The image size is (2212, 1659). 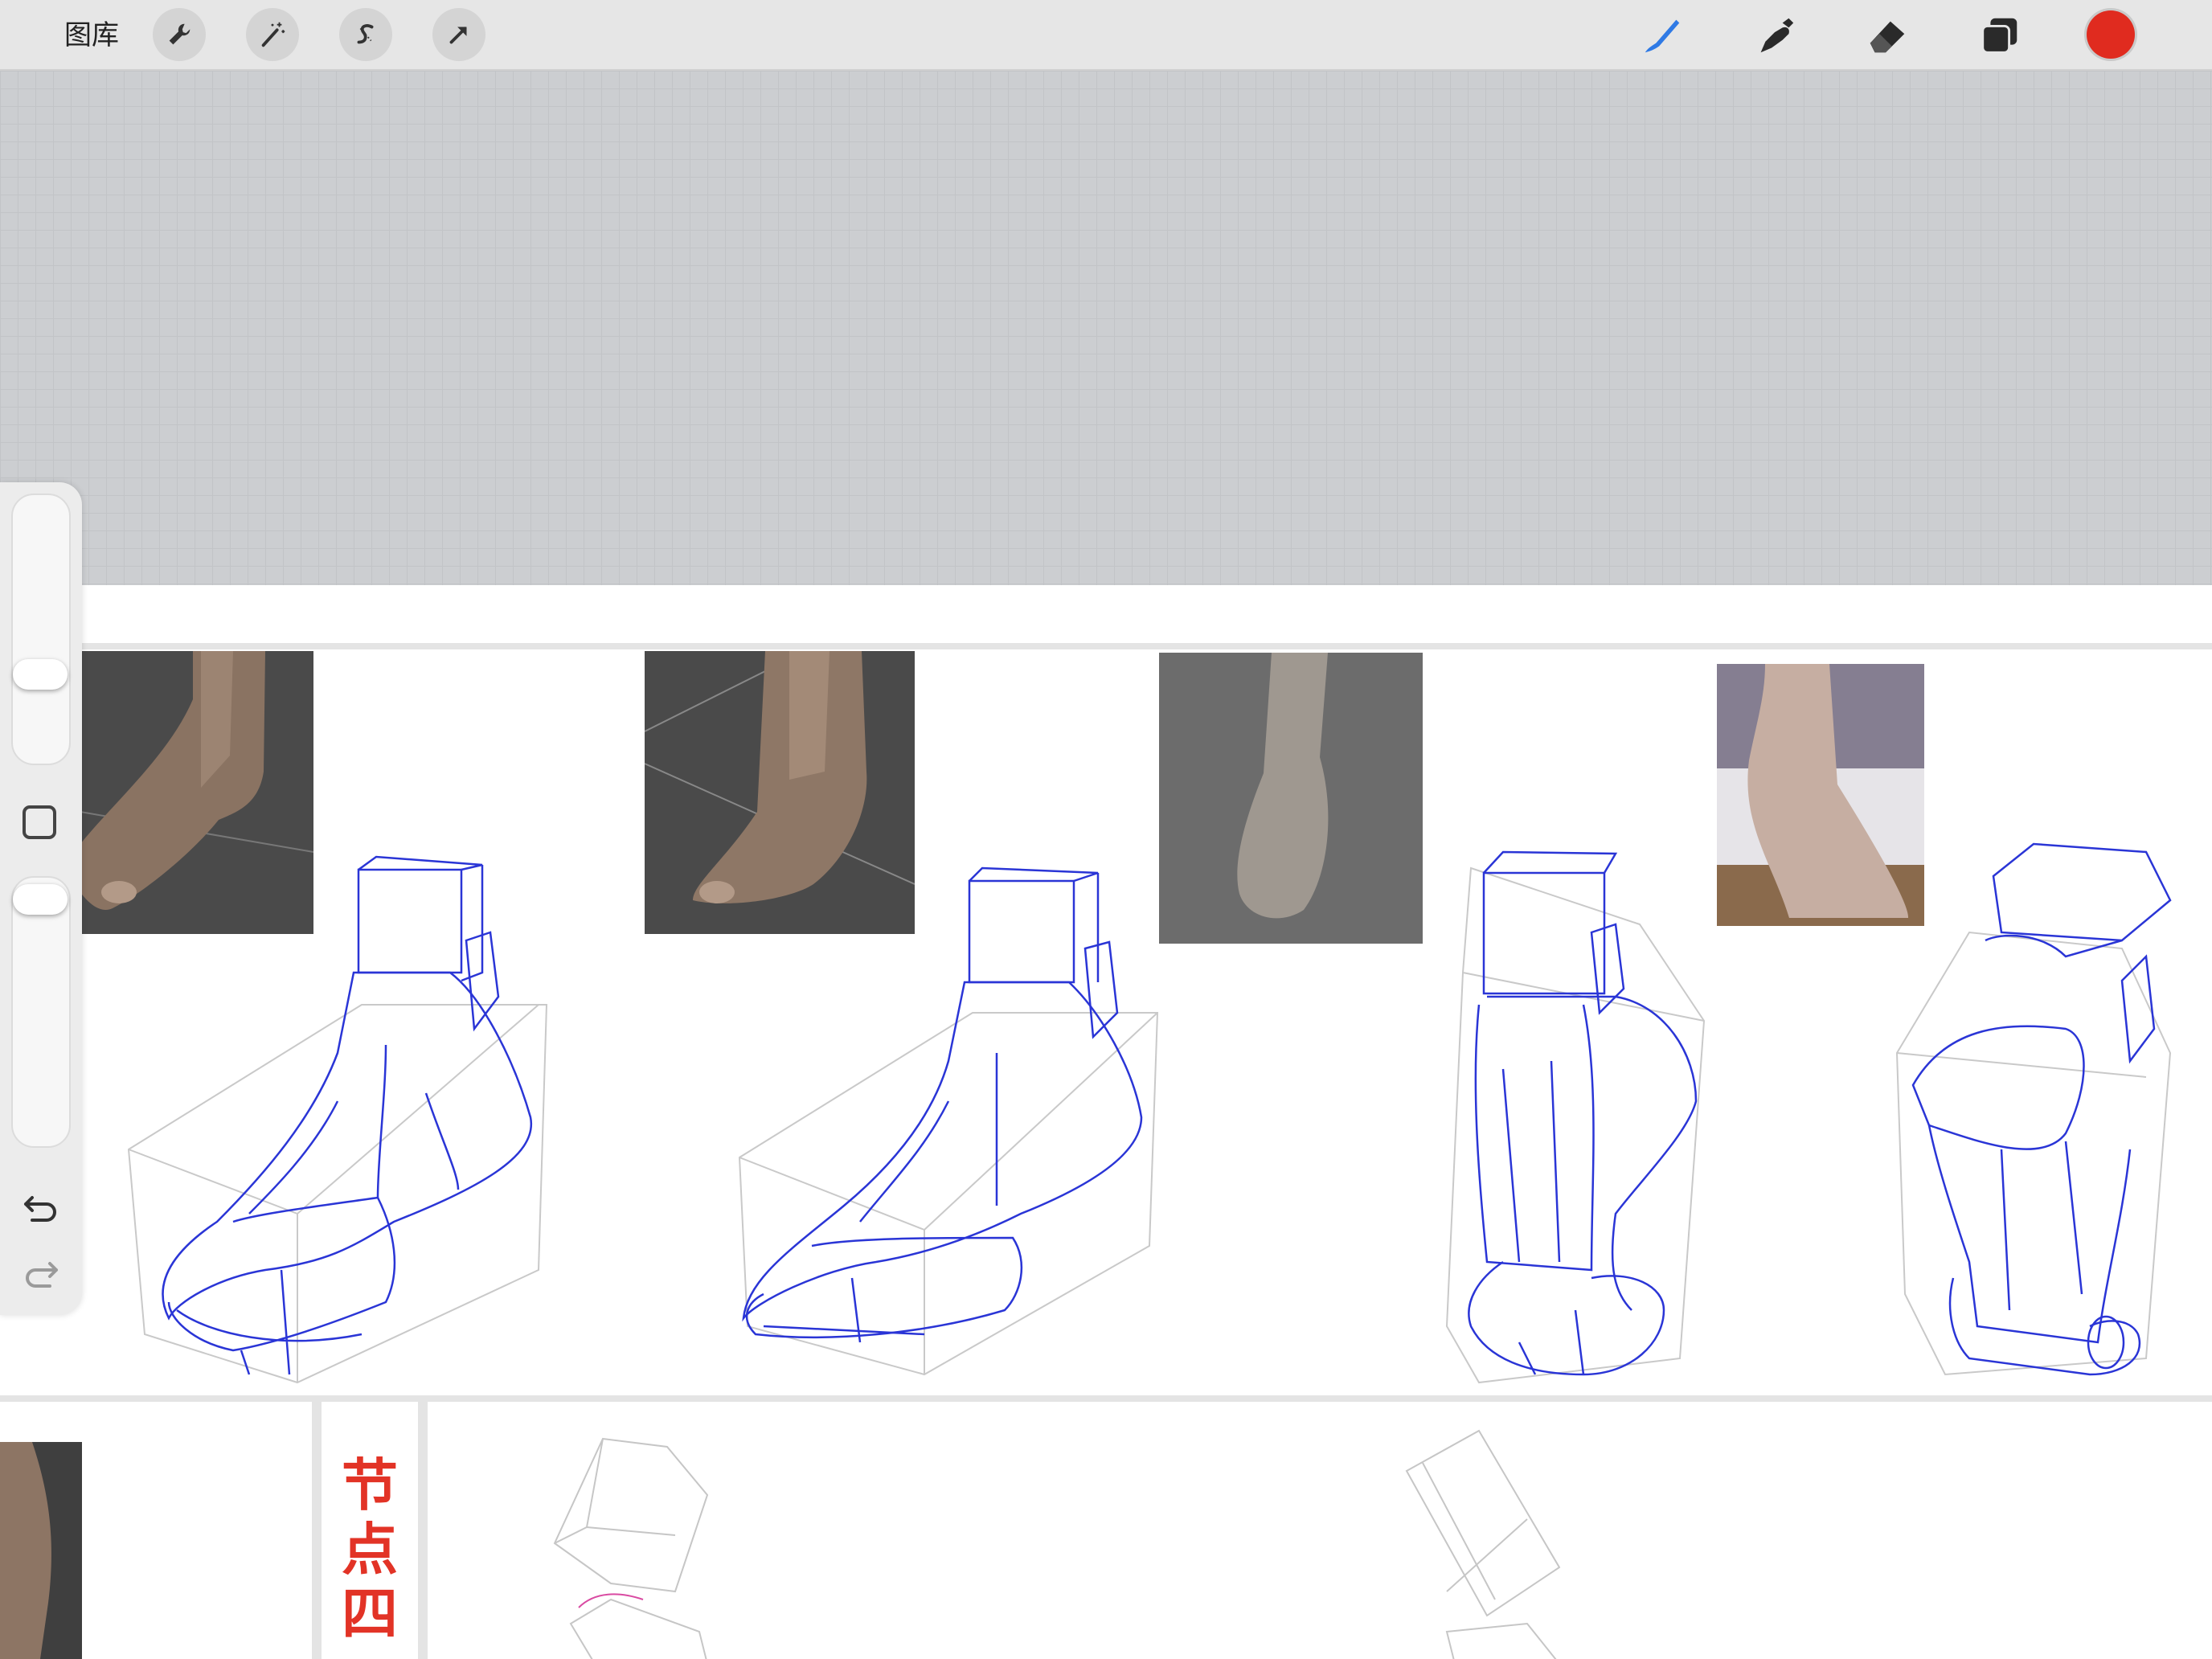 I want to click on smudge-icon, so click(x=1777, y=35).